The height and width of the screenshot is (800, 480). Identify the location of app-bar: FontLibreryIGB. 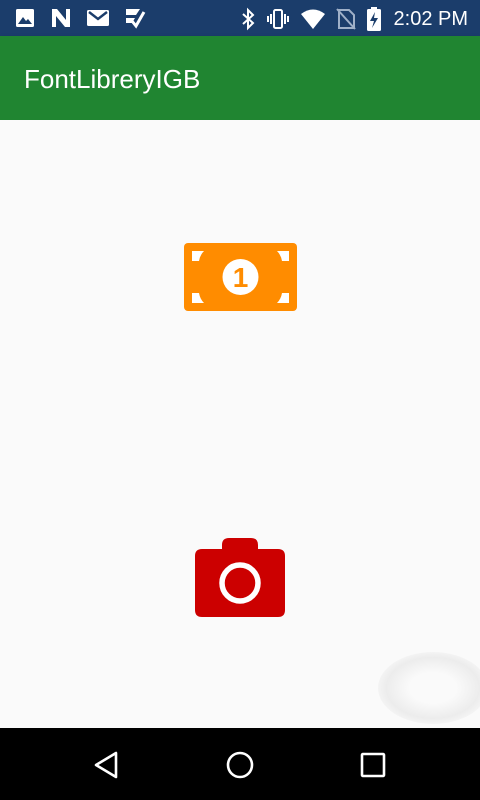
(240, 78).